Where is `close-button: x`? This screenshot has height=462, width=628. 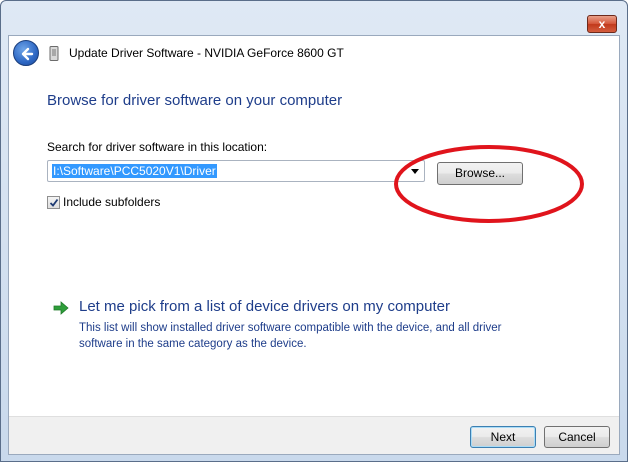 close-button: x is located at coordinates (602, 24).